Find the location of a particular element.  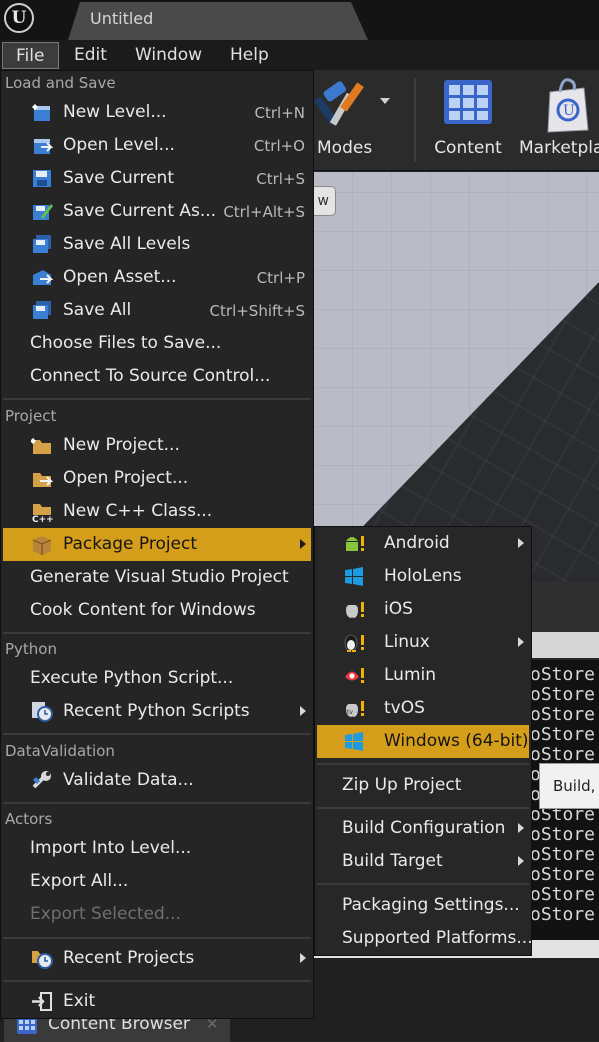

menu-help: Help is located at coordinates (249, 55).